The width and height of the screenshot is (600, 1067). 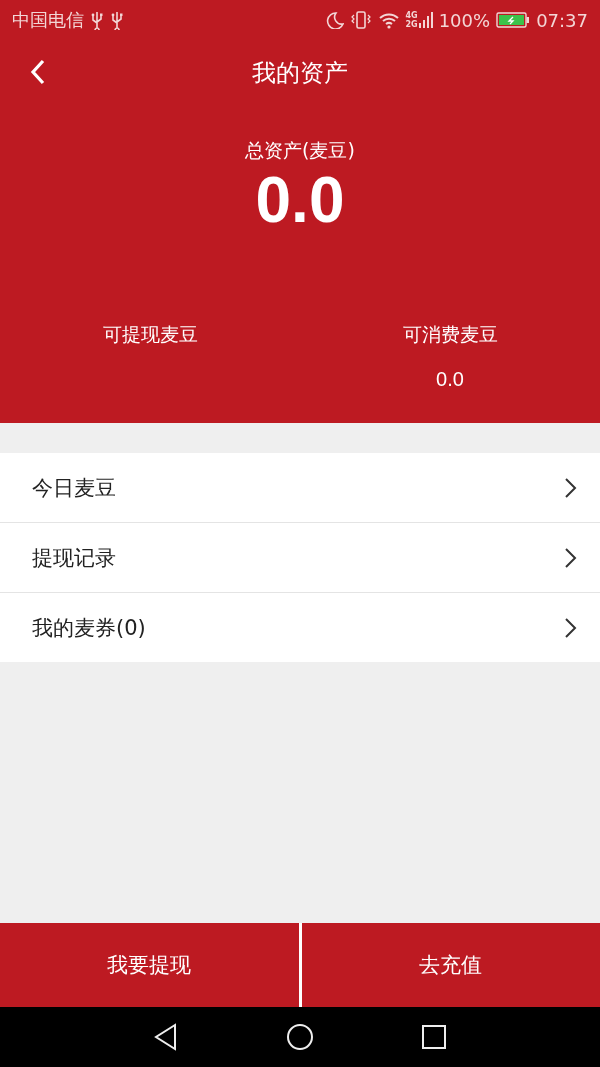 I want to click on battery-icon, so click(x=513, y=20).